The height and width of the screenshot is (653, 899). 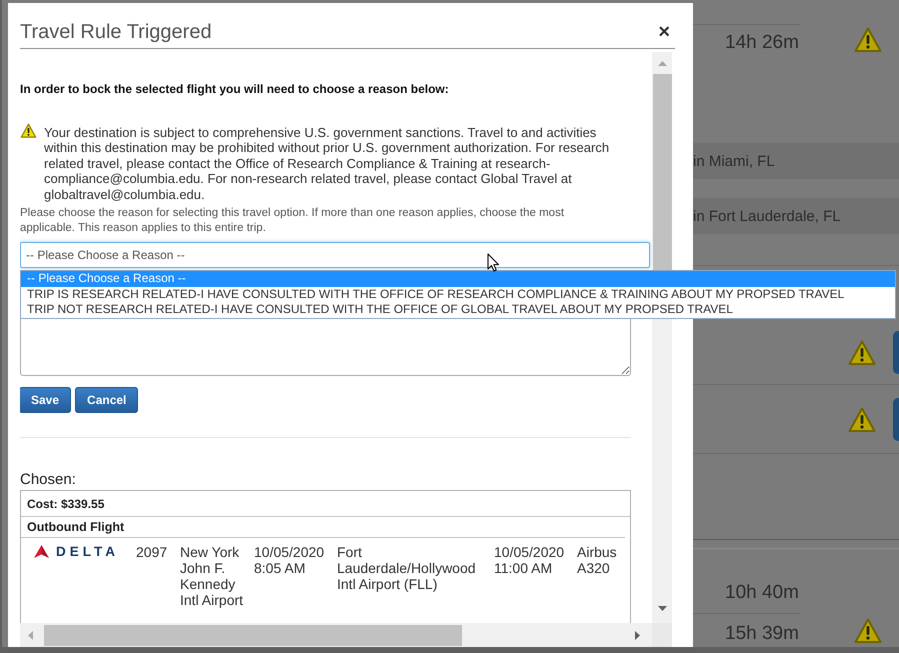 What do you see at coordinates (796, 161) in the screenshot?
I see `layover-bar: in Miami, FL` at bounding box center [796, 161].